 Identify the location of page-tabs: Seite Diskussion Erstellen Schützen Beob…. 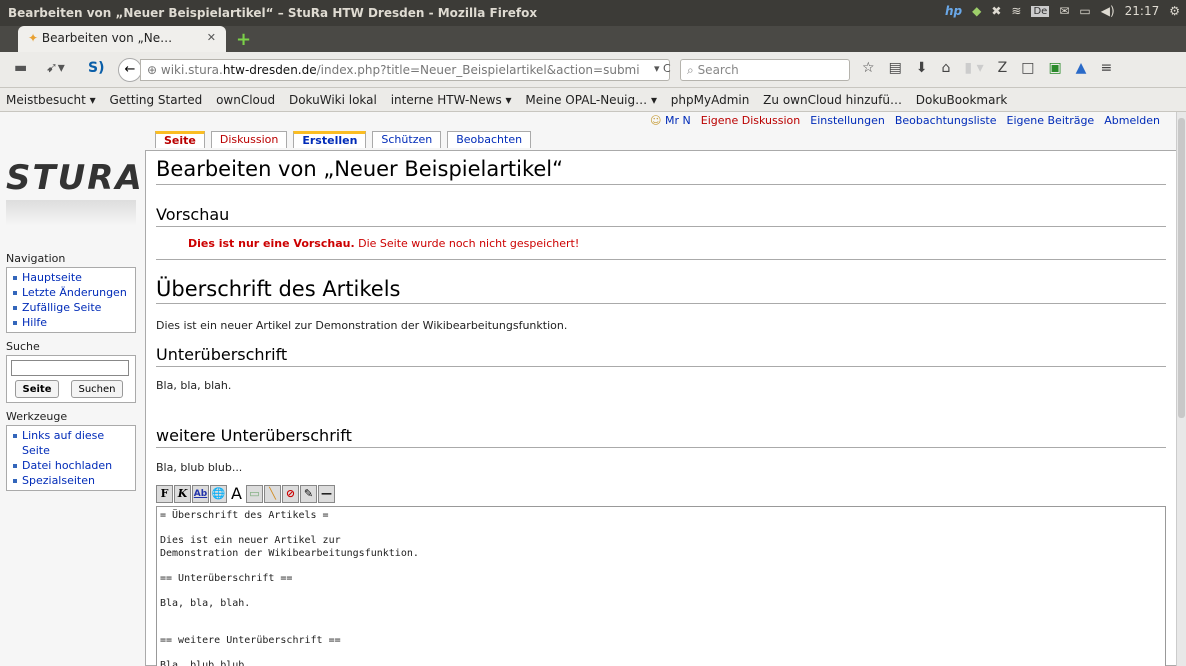
(343, 139).